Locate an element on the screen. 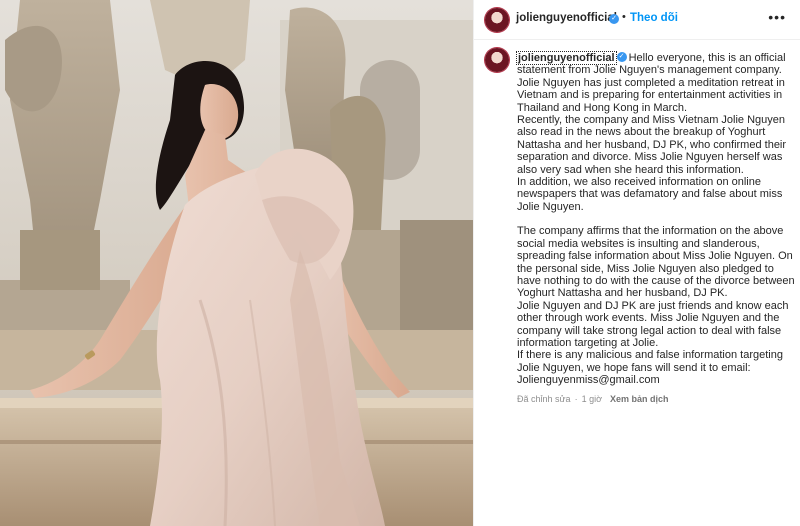 This screenshot has height=526, width=800. caption-meta: Đã chỉnh sửa · 1 giờ Xem bản dịch is located at coordinates (657, 399).